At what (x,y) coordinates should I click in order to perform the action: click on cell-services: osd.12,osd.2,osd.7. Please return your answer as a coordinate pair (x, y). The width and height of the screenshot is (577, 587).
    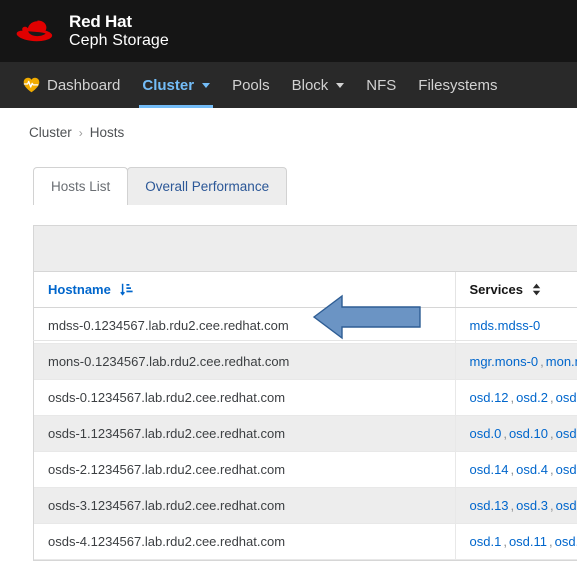
    Looking at the image, I should click on (515, 397).